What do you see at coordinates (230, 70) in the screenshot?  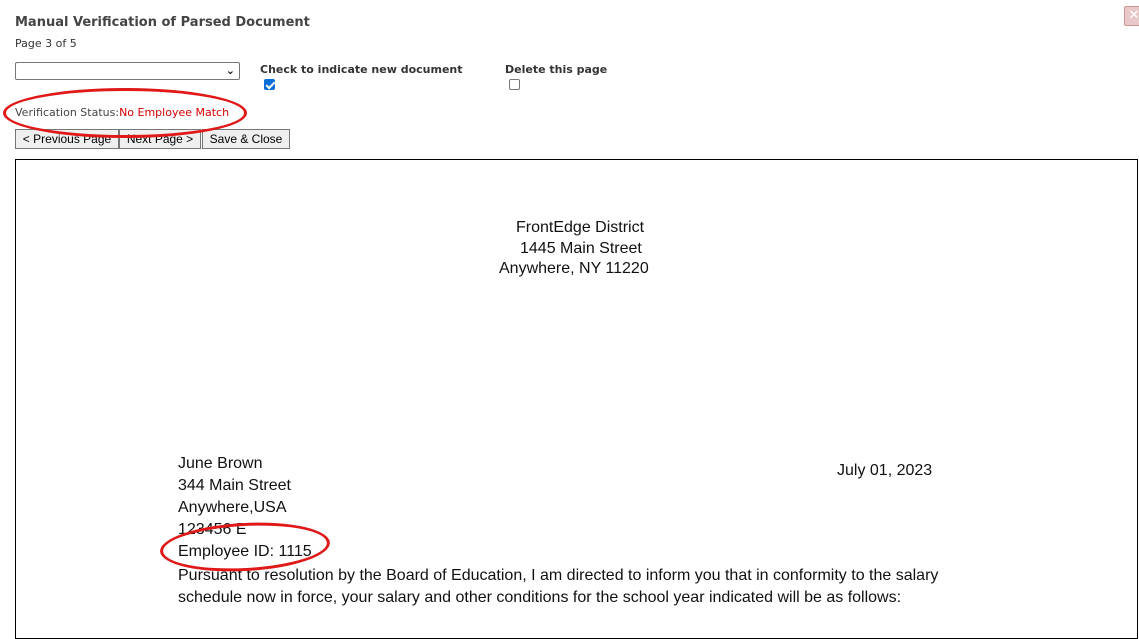 I see `chevron-down-icon: ⌄` at bounding box center [230, 70].